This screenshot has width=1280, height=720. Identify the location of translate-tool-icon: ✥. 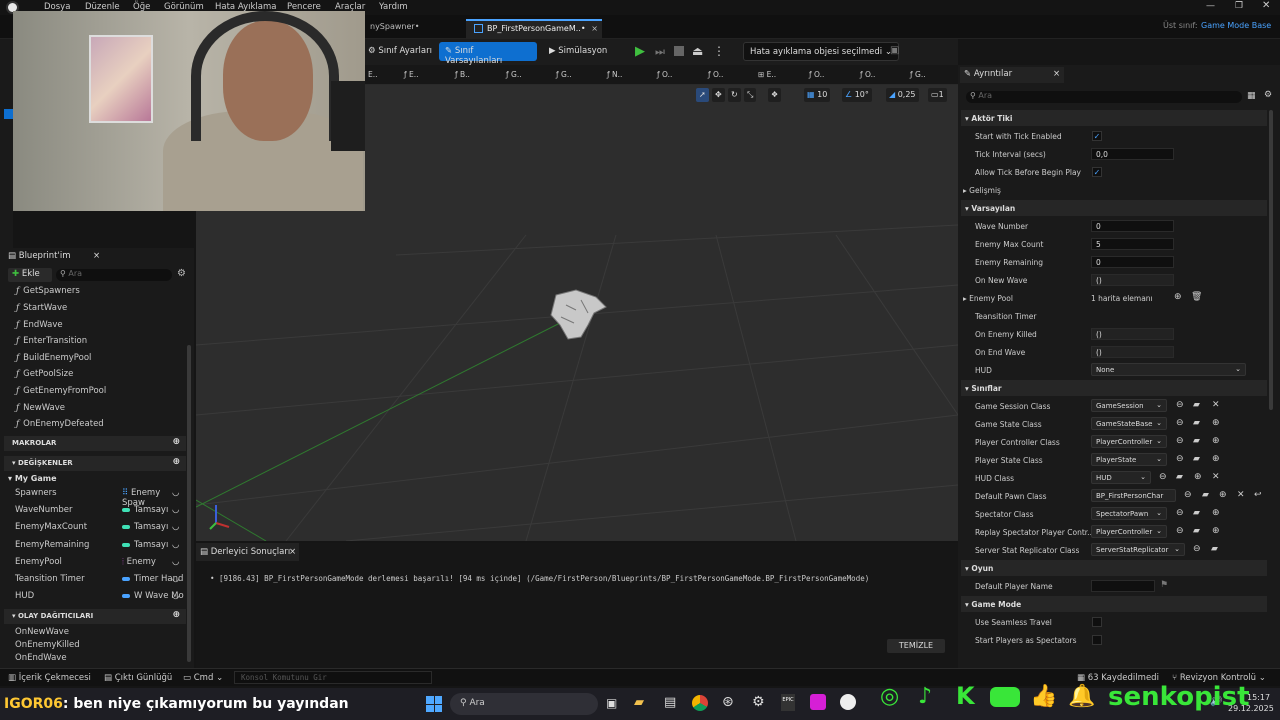
(718, 95).